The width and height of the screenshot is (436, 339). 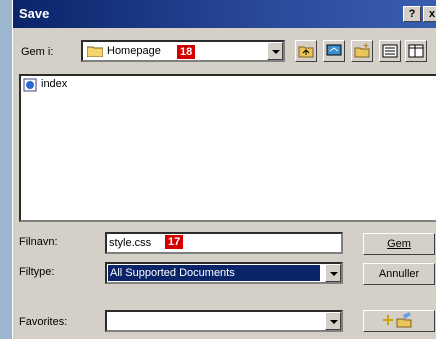 What do you see at coordinates (186, 52) in the screenshot?
I see `annotation-badge-18: 18` at bounding box center [186, 52].